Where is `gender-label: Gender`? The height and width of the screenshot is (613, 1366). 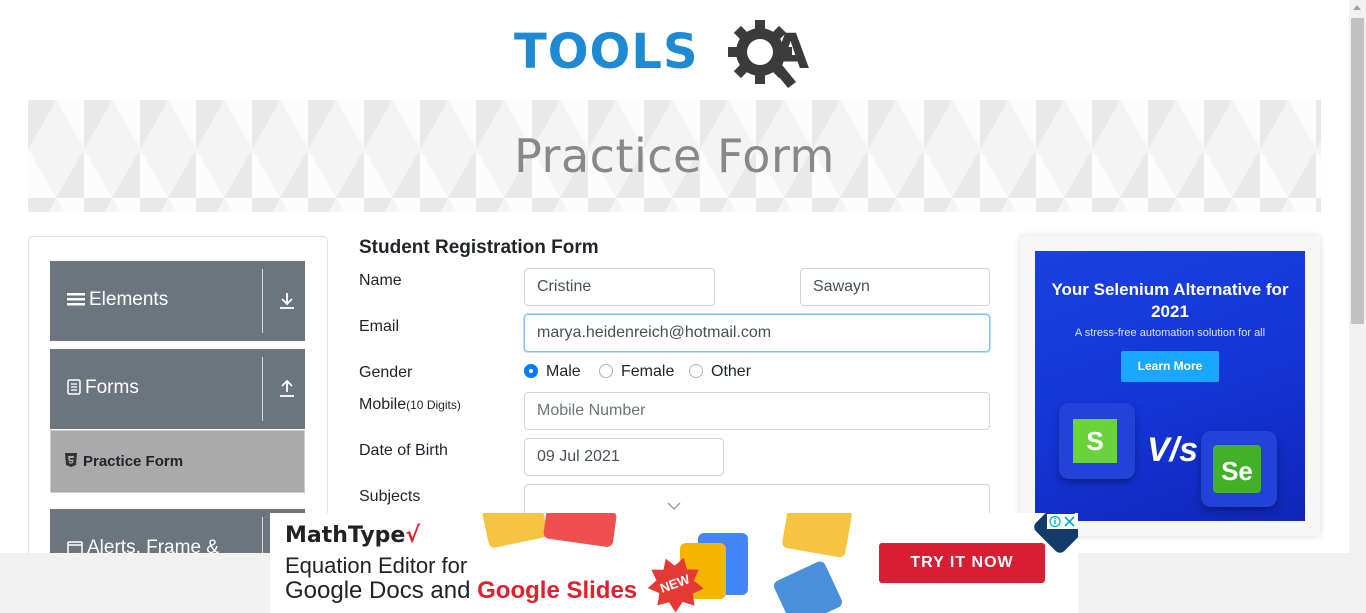 gender-label: Gender is located at coordinates (386, 372).